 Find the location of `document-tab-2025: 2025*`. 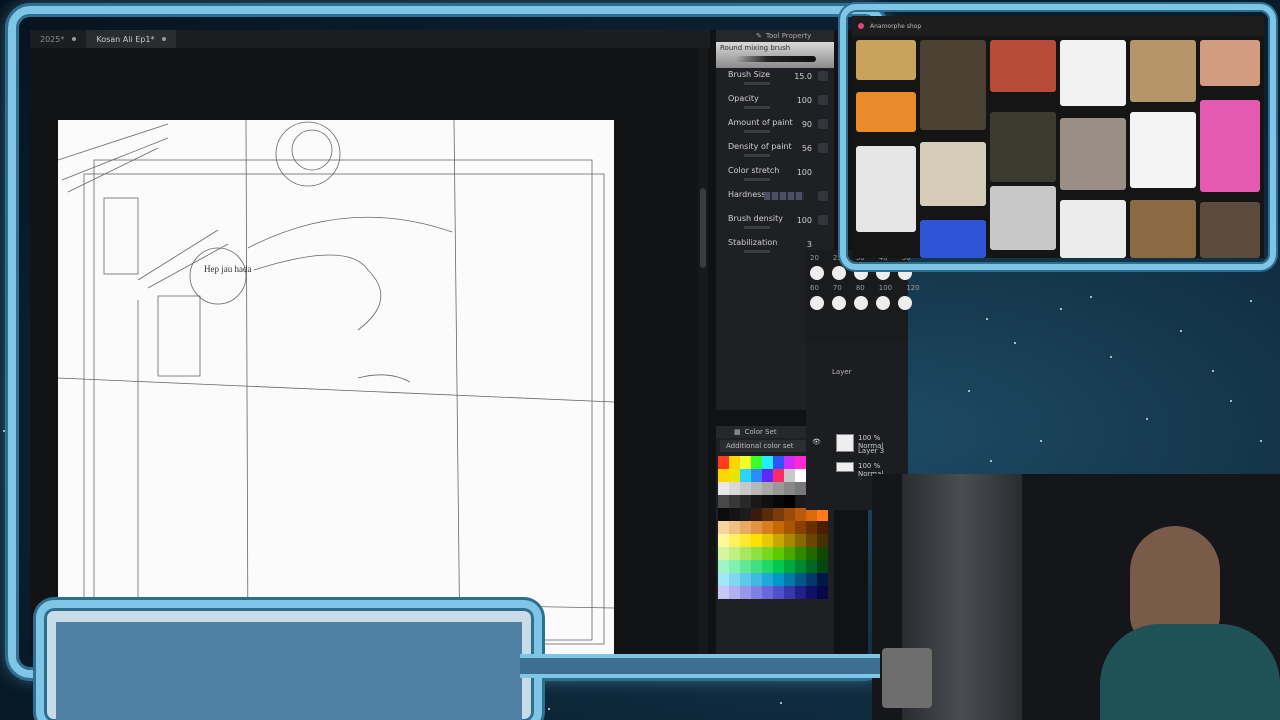

document-tab-2025: 2025* is located at coordinates (58, 39).